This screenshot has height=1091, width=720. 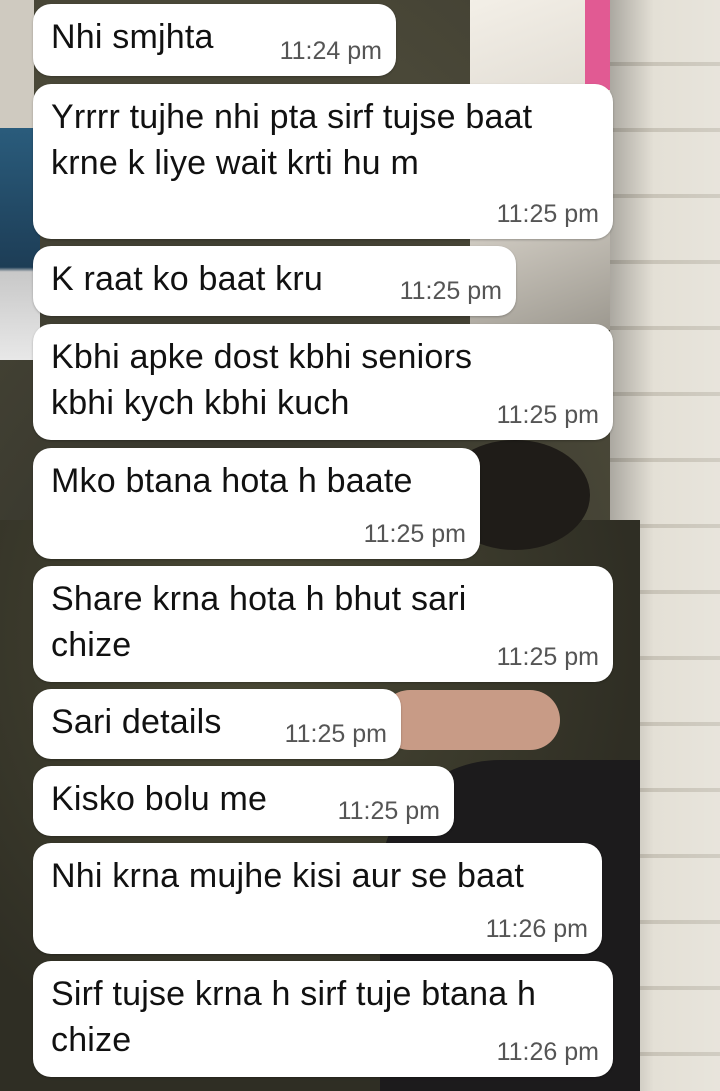 I want to click on message-bubble: Nhi krna mujhe kisi aur se baat 11:26 pm, so click(x=317, y=898).